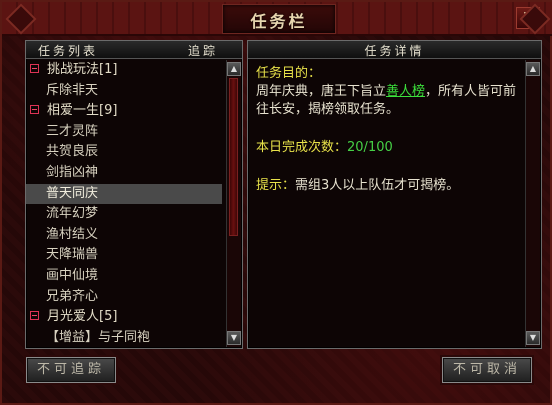 The width and height of the screenshot is (552, 405). Describe the element at coordinates (234, 338) in the screenshot. I see `scroll-down-arrow-icon: ▼` at that location.